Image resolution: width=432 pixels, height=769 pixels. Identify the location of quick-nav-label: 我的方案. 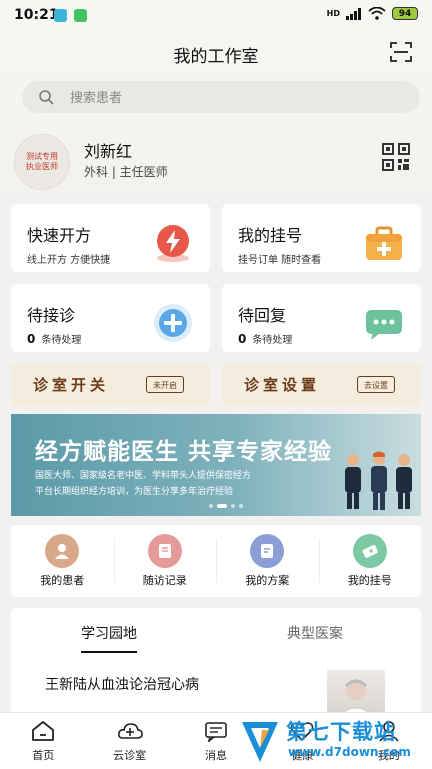
(267, 580).